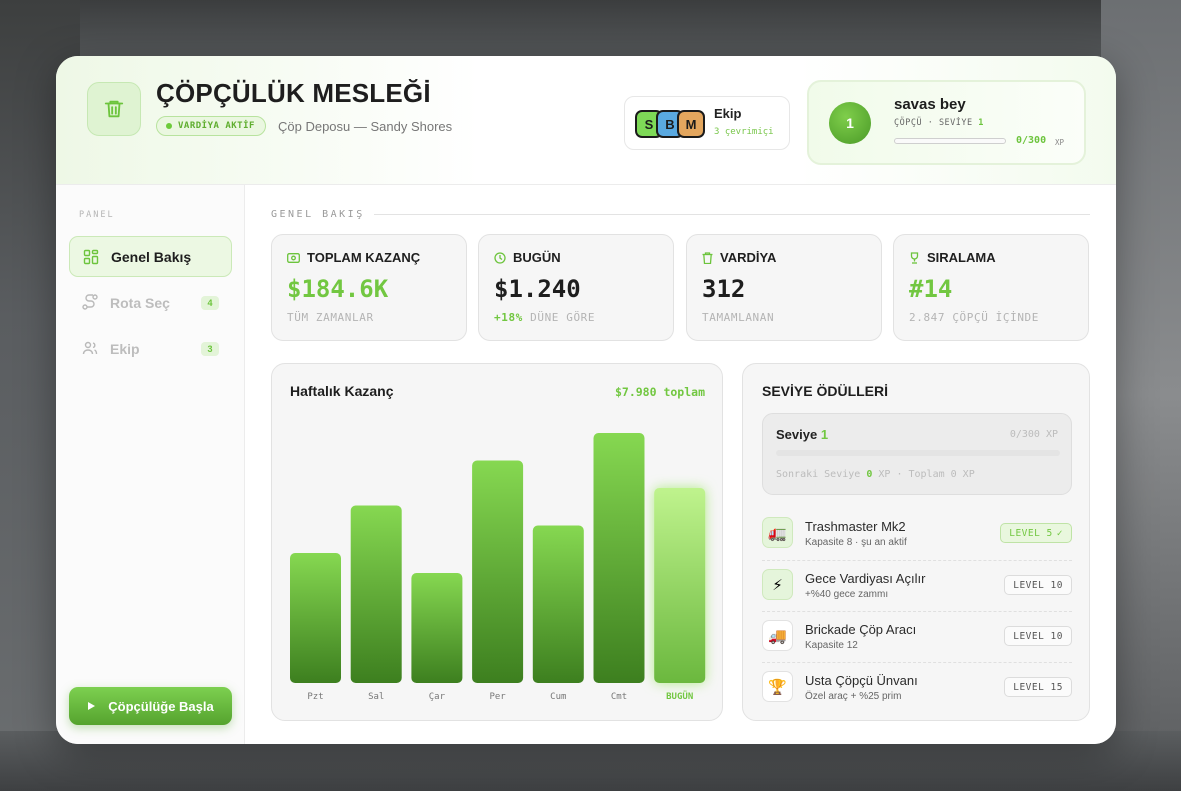 The image size is (1181, 791). What do you see at coordinates (150, 348) in the screenshot?
I see `sidebar-item-team: Ekip 3` at bounding box center [150, 348].